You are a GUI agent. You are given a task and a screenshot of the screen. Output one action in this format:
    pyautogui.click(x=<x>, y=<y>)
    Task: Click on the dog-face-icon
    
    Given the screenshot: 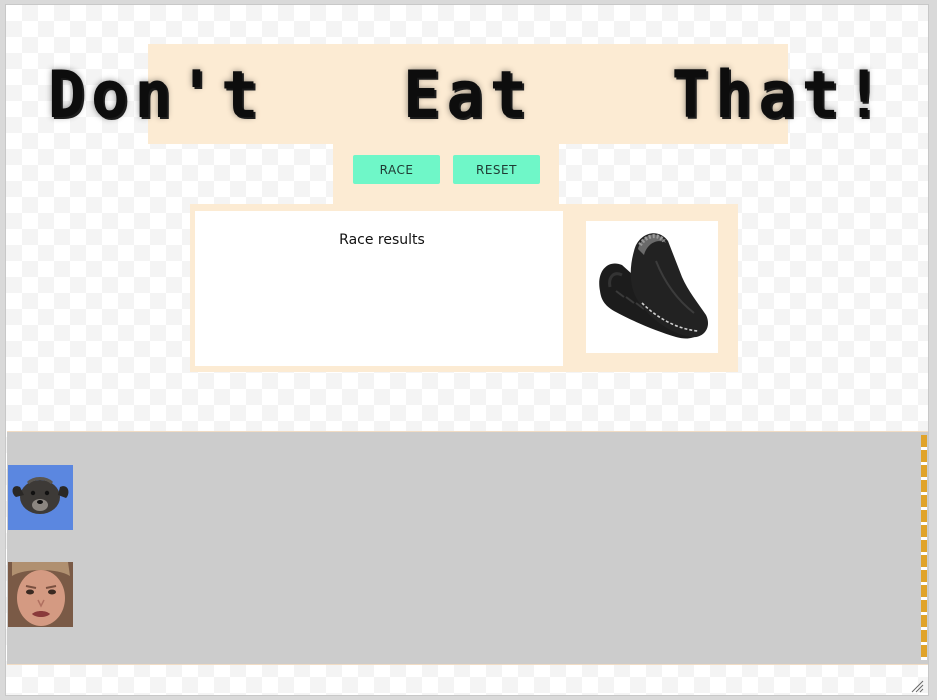 What is the action you would take?
    pyautogui.click(x=40, y=495)
    